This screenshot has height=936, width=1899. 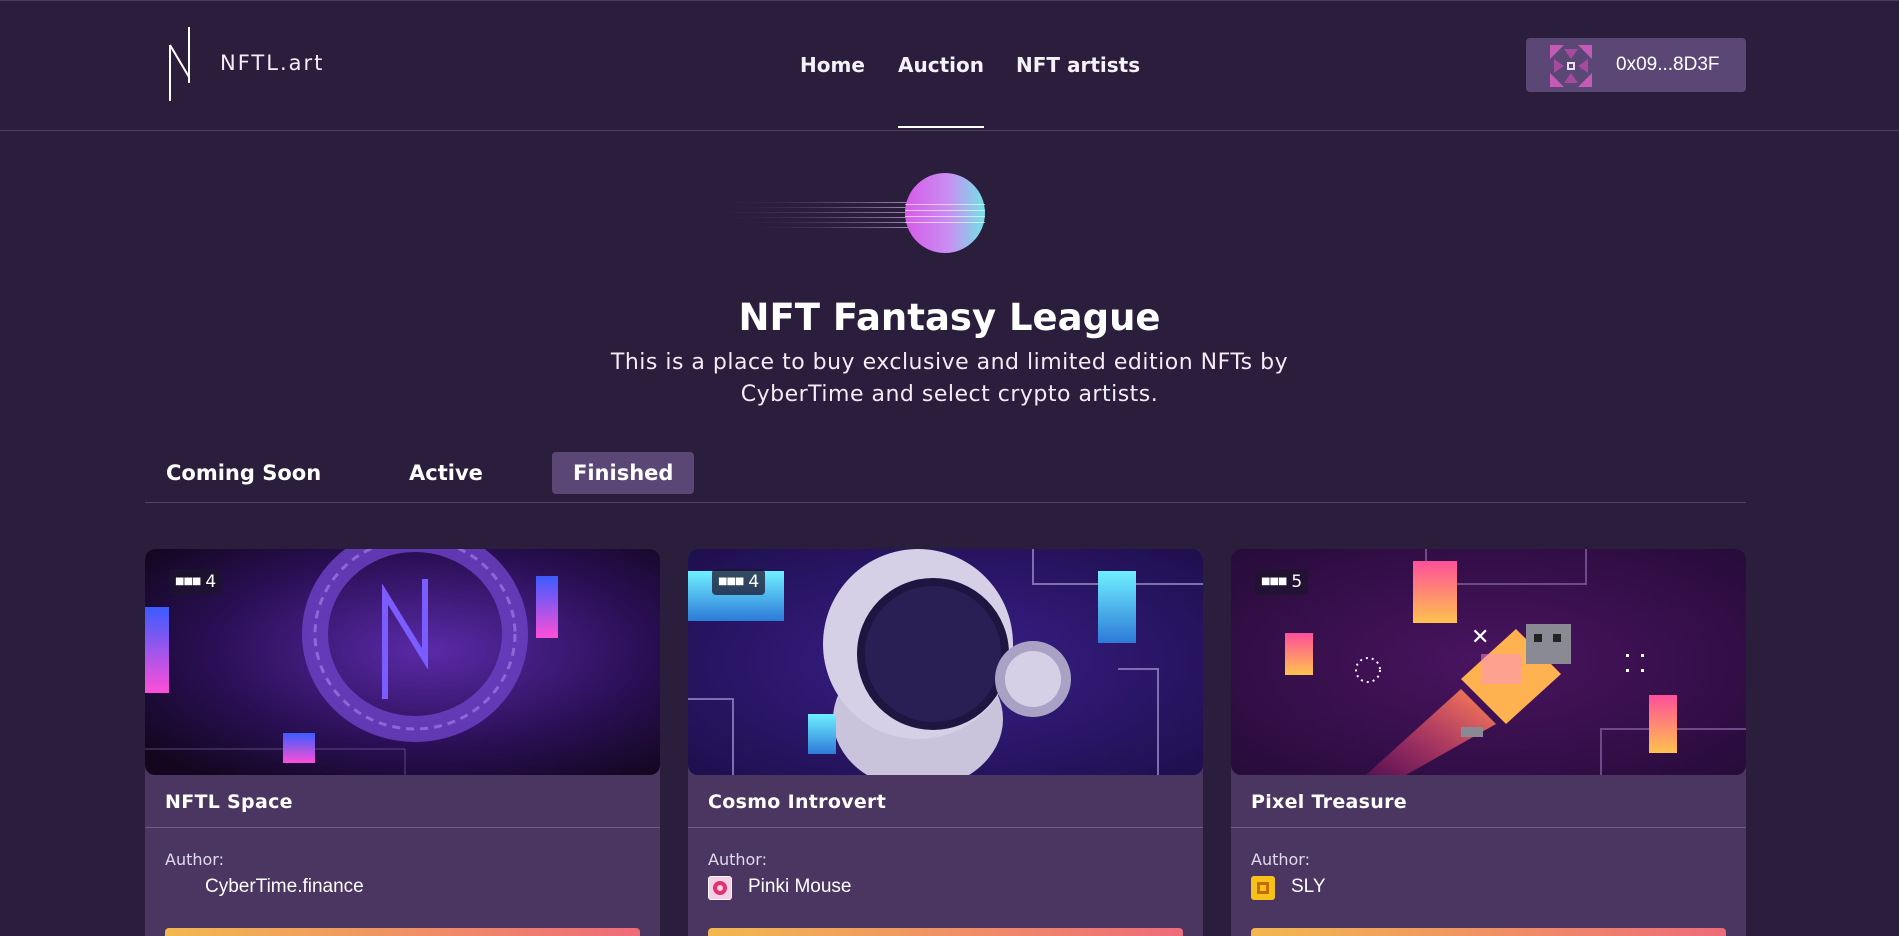 I want to click on tab-active: Active, so click(x=446, y=473).